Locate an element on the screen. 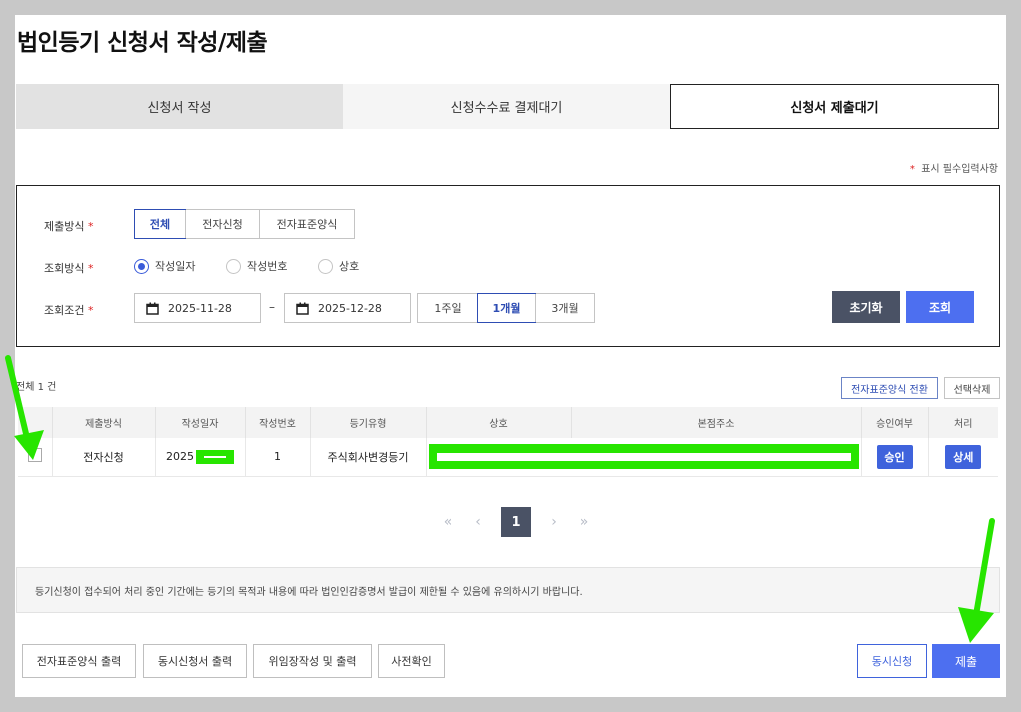 The height and width of the screenshot is (712, 1021). period-1month-button: 1개월 is located at coordinates (506, 308).